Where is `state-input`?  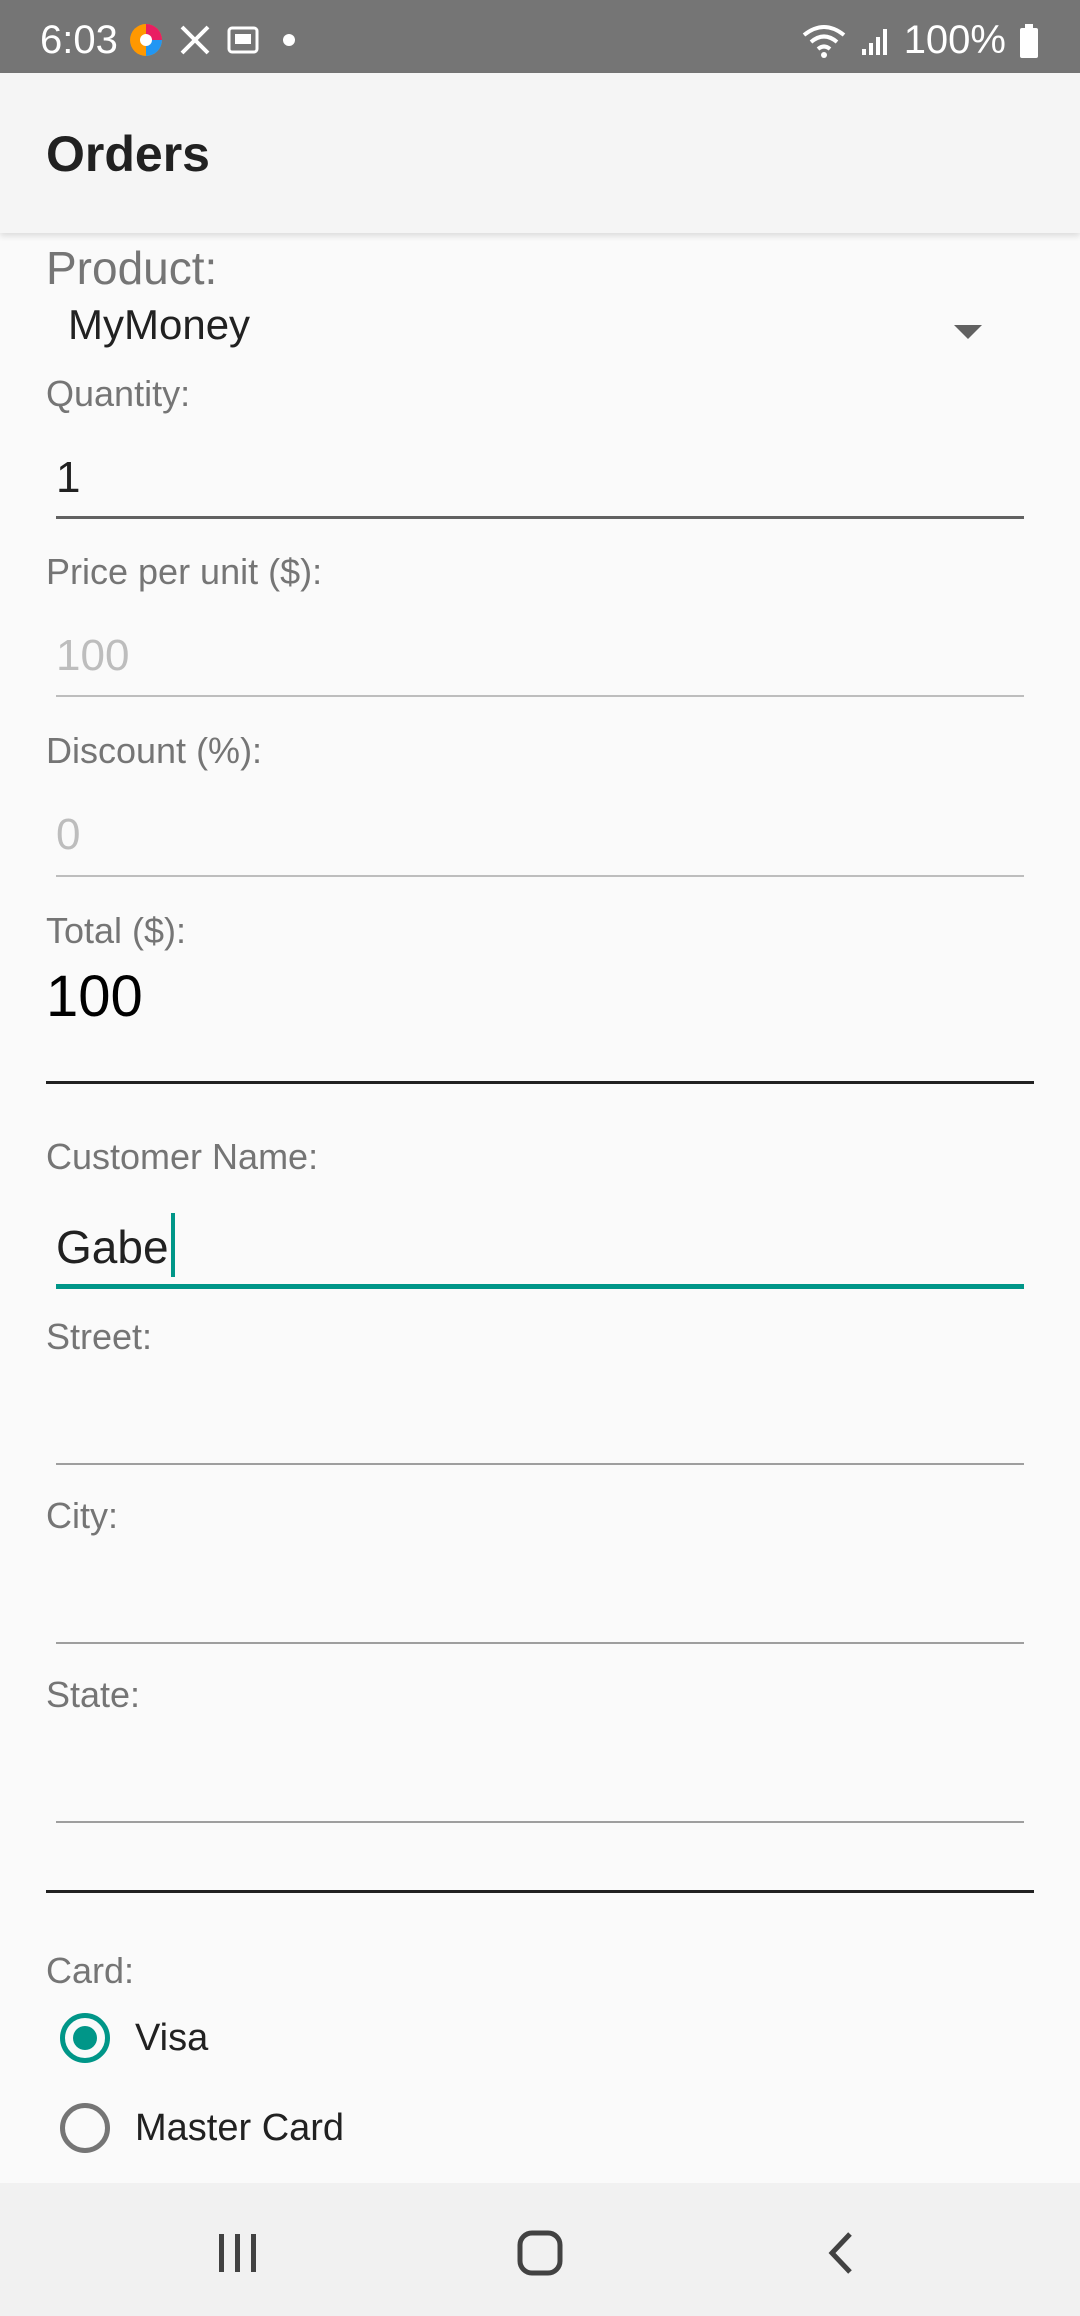 state-input is located at coordinates (540, 1781).